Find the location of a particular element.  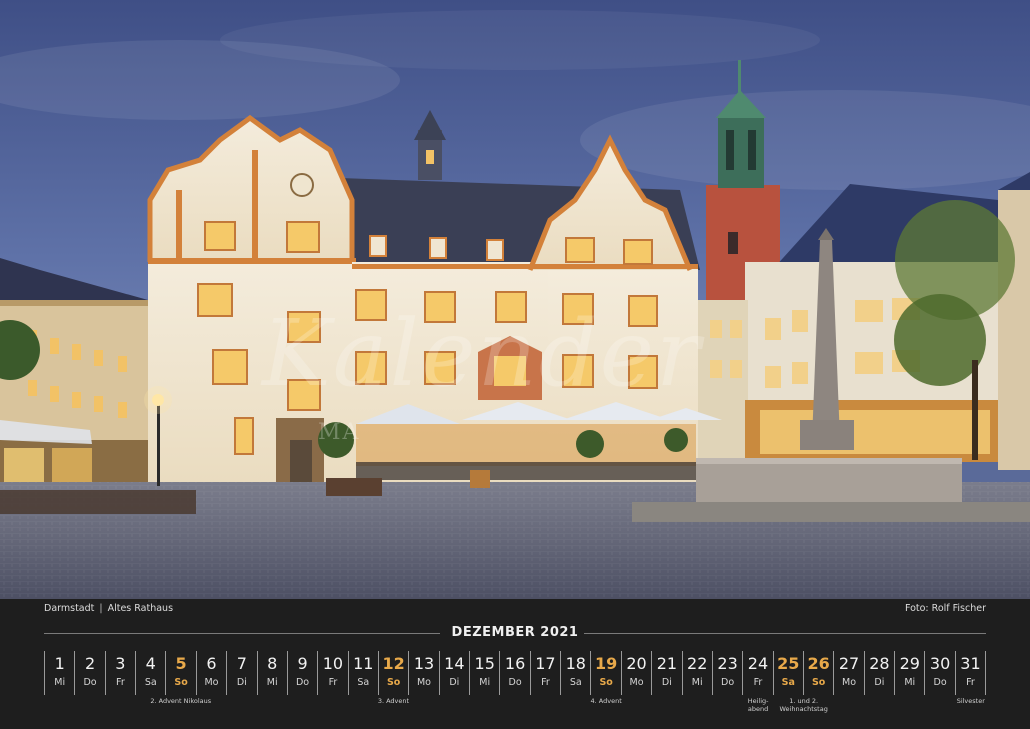

holiday-note-line: 3. Advent is located at coordinates (393, 701).